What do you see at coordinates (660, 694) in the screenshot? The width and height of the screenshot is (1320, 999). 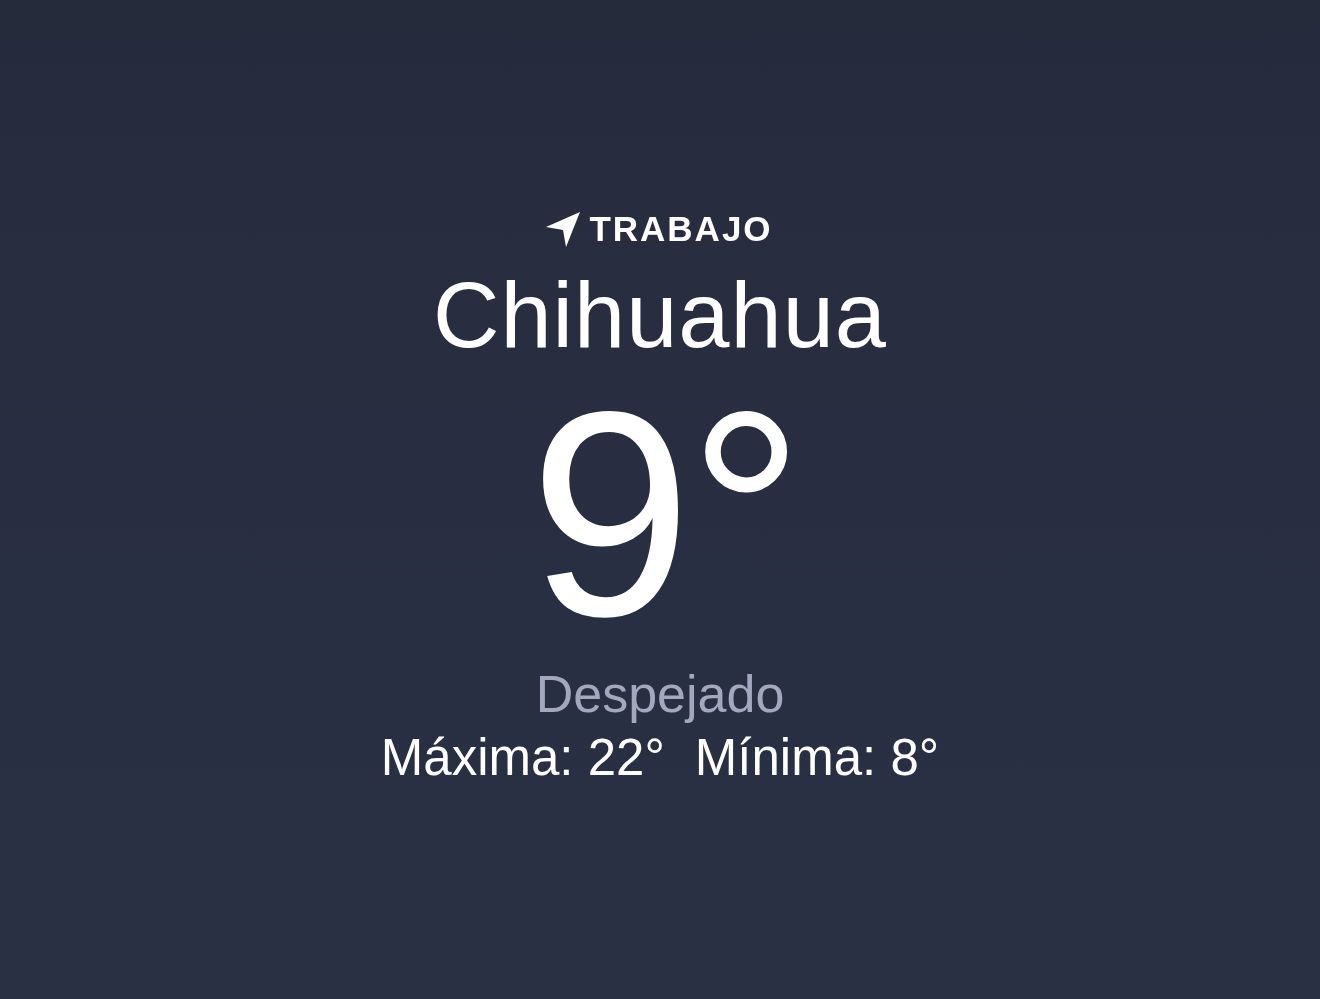 I see `weather-condition: Despejado` at bounding box center [660, 694].